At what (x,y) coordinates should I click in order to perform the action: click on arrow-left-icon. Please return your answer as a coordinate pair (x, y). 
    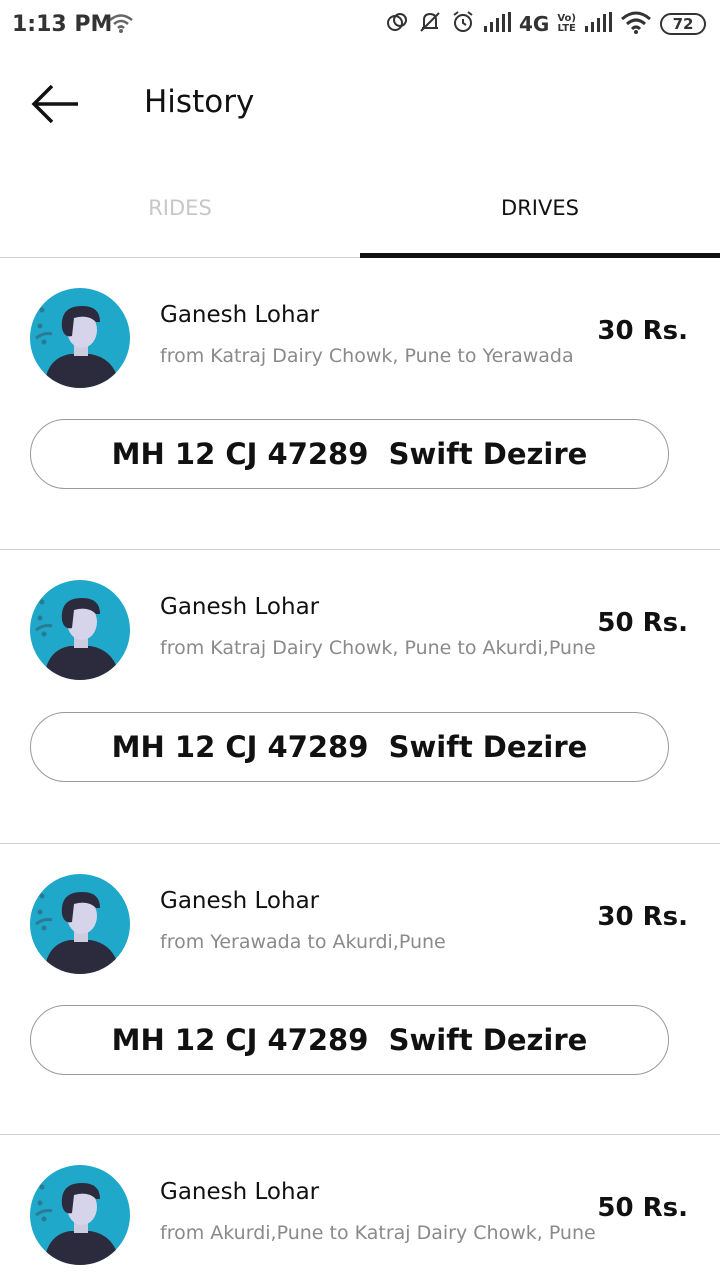
    Looking at the image, I should click on (54, 104).